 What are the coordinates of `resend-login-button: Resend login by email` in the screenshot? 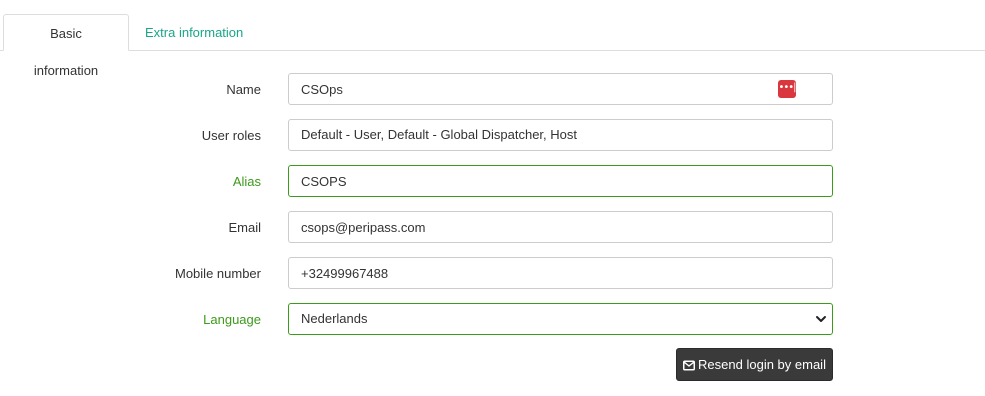 It's located at (754, 364).